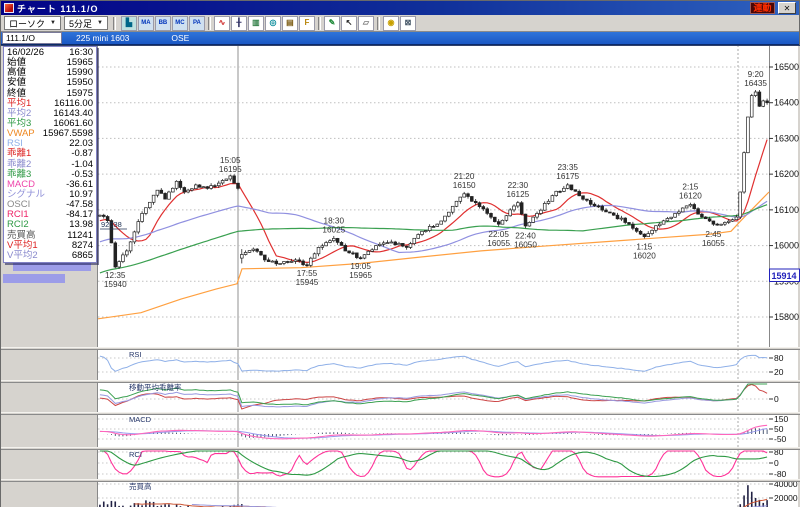 The image size is (800, 507). Describe the element at coordinates (690, 196) in the screenshot. I see `svg-text: 16120` at that location.